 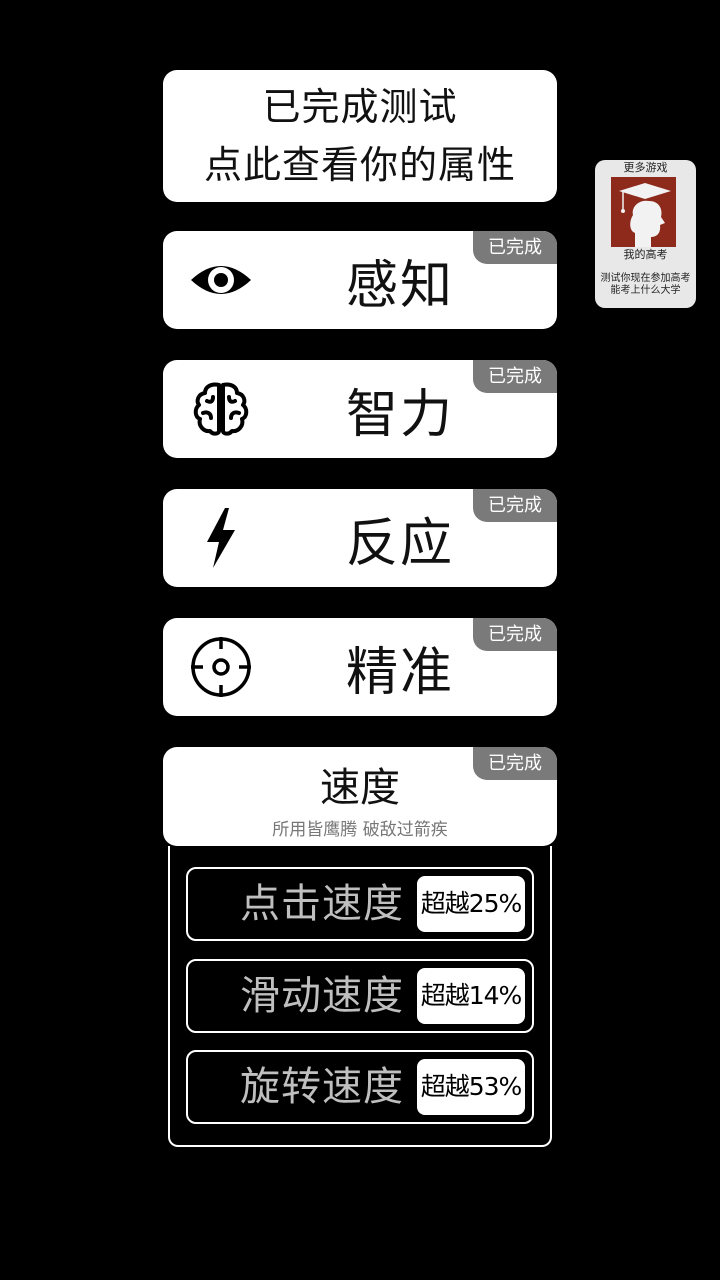 What do you see at coordinates (360, 830) in the screenshot?
I see `category-subtitle: 所用皆鹰腾 破敌过箭疾` at bounding box center [360, 830].